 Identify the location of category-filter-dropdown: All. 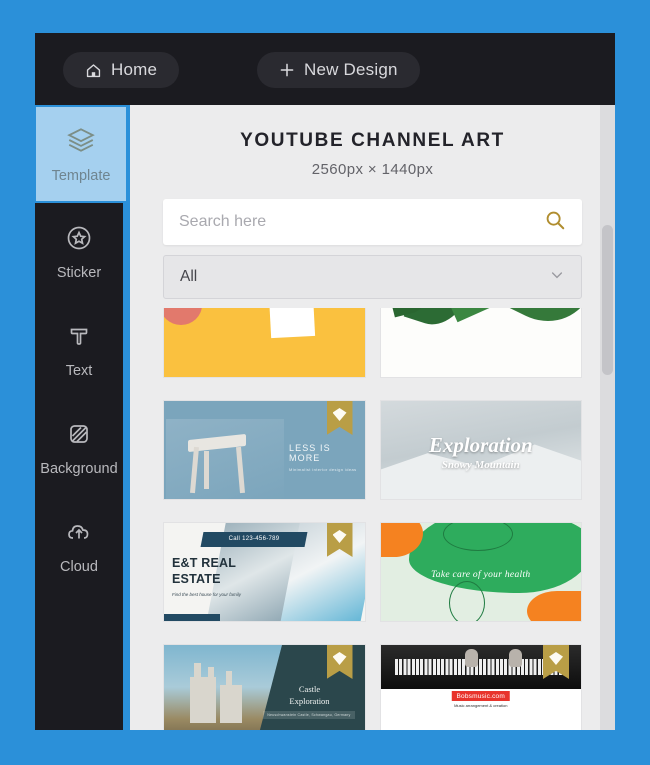
(372, 277).